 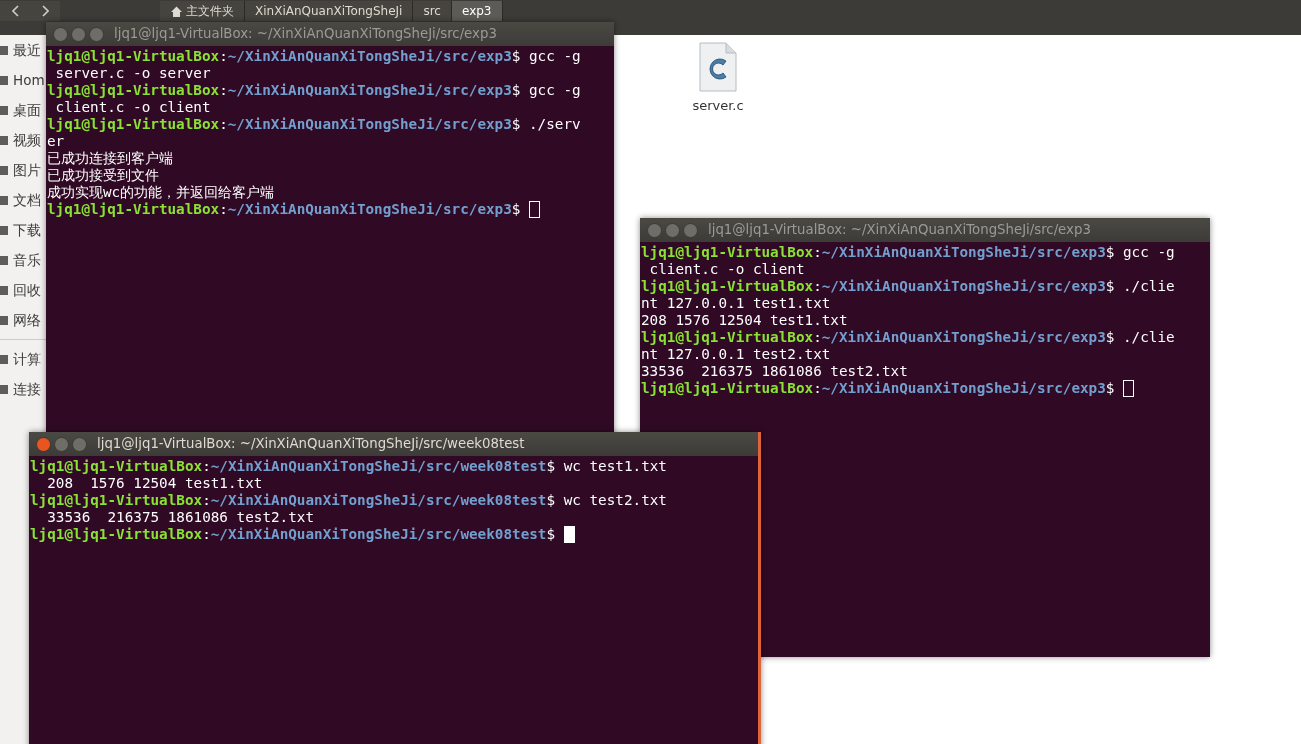 I want to click on forward-button, so click(x=45, y=11).